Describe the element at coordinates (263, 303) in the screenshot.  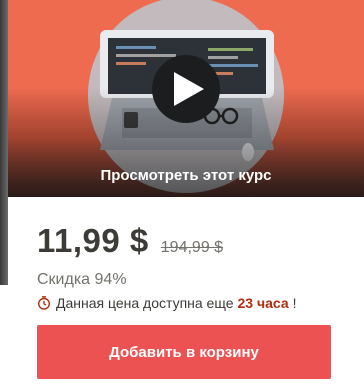
I see `timer-hours: 23 часа` at that location.